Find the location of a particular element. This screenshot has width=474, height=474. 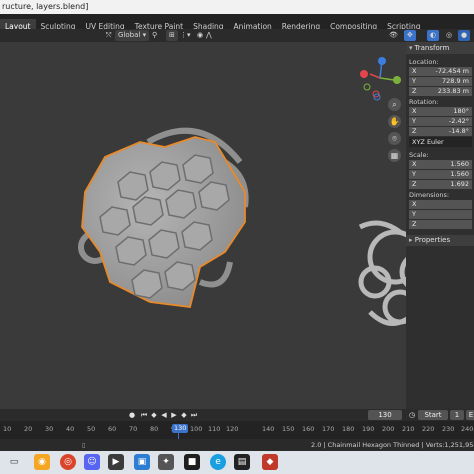

timeline-tick: 60 is located at coordinates (112, 429).